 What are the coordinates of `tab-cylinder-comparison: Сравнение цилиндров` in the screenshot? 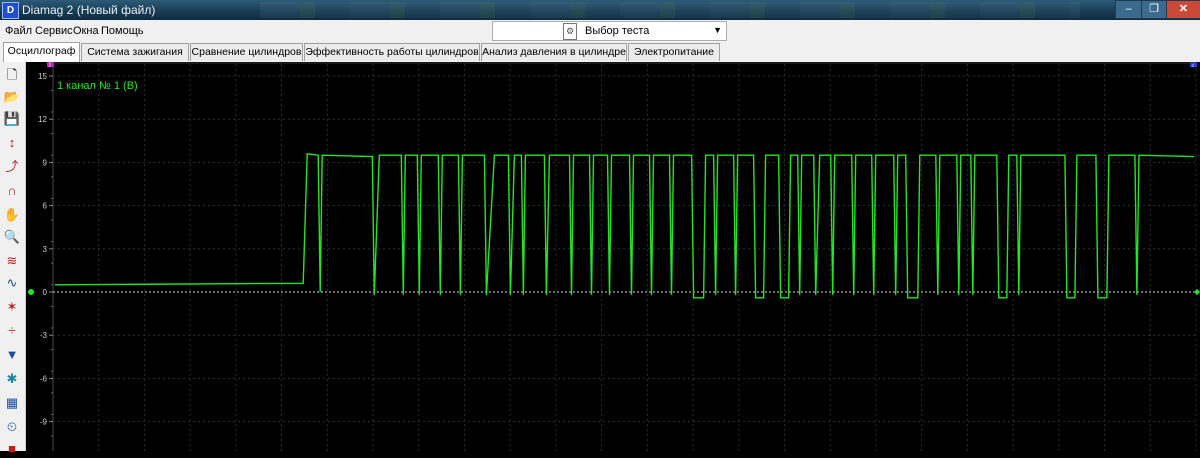 It's located at (246, 52).